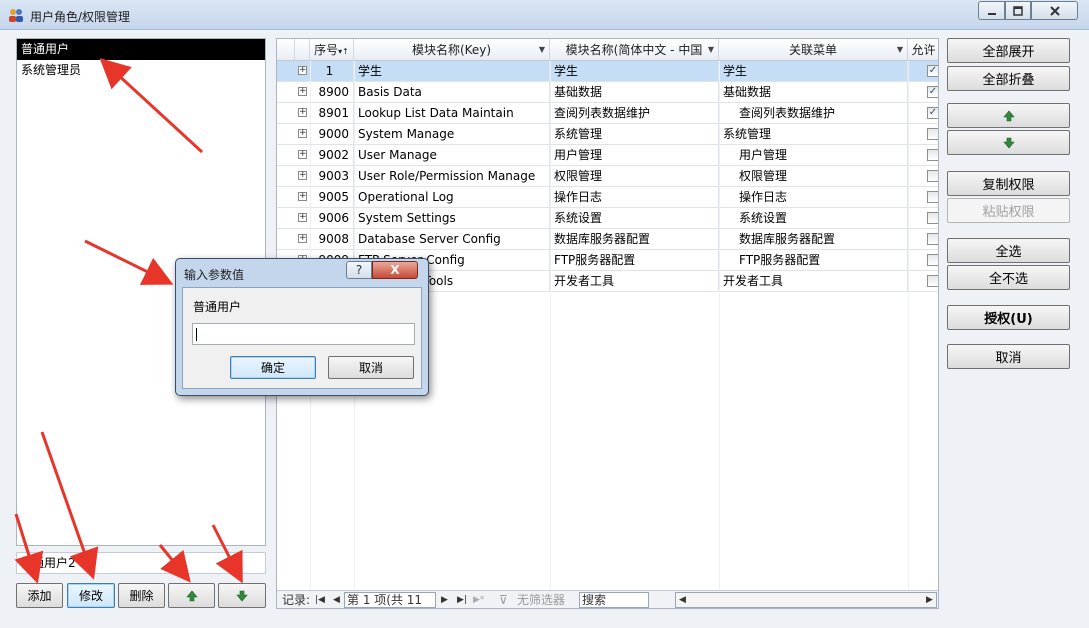 The image size is (1089, 628). I want to click on cell-no: 9005, so click(332, 197).